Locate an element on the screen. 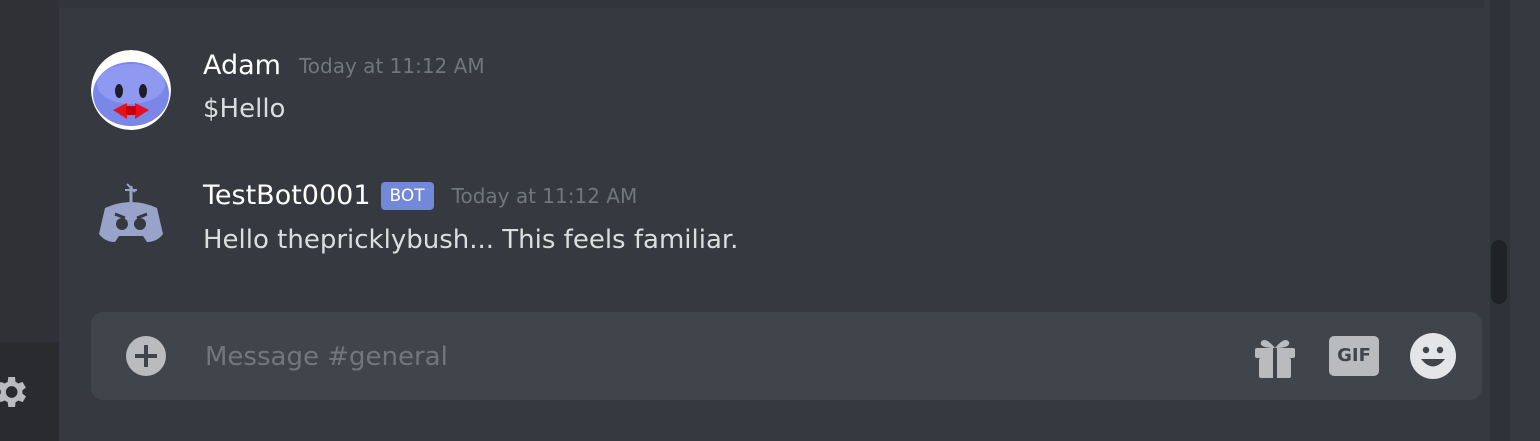 The height and width of the screenshot is (441, 1540). message-header: TestBot0001 BOT Today at 11:12 AM is located at coordinates (420, 195).